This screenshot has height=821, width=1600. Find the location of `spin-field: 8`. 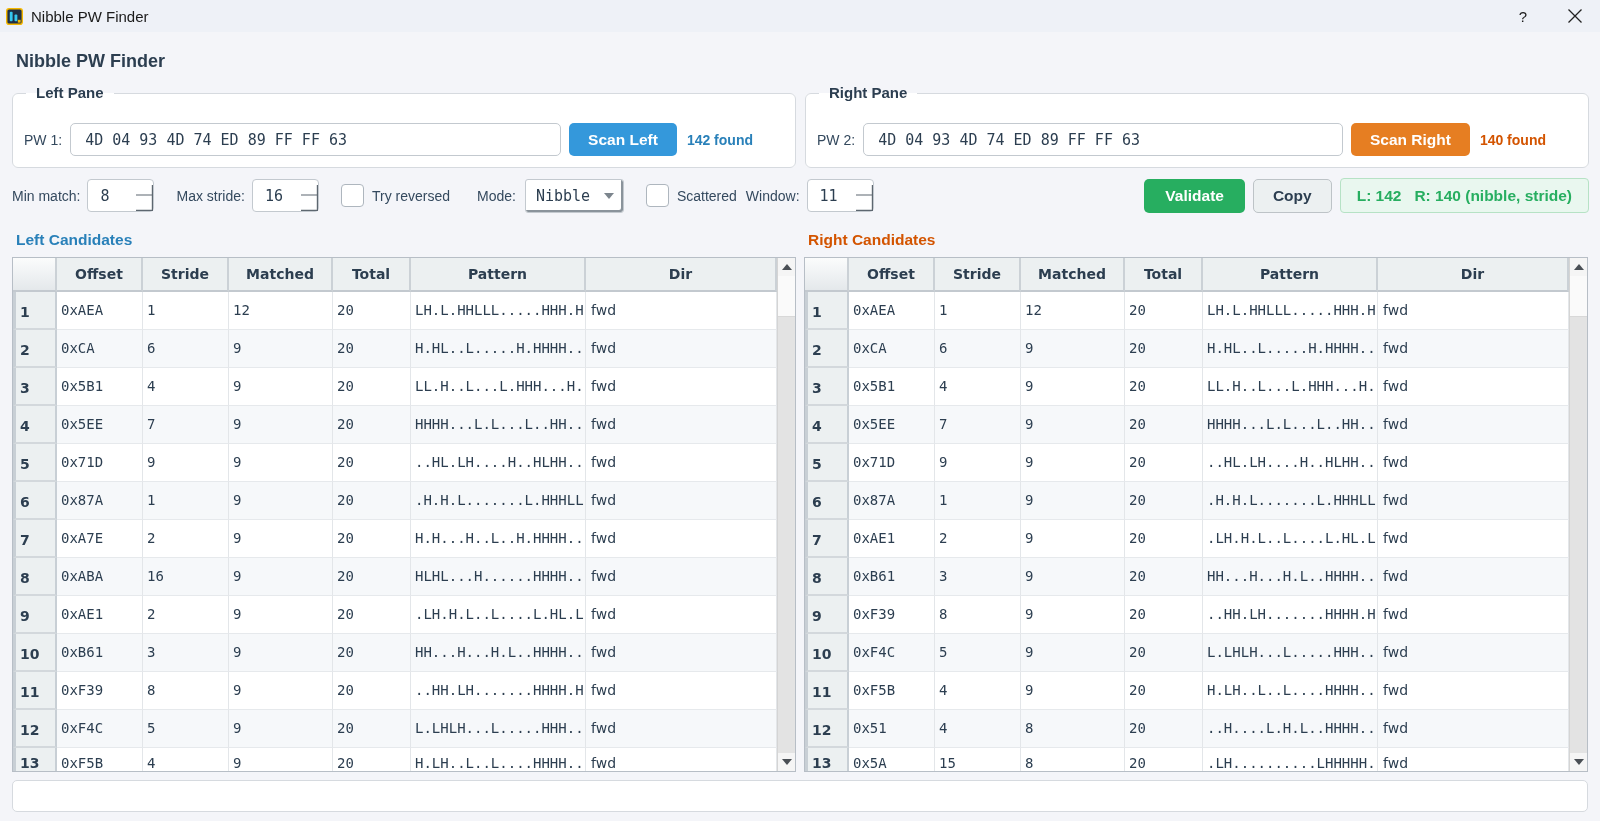

spin-field: 8 is located at coordinates (121, 195).